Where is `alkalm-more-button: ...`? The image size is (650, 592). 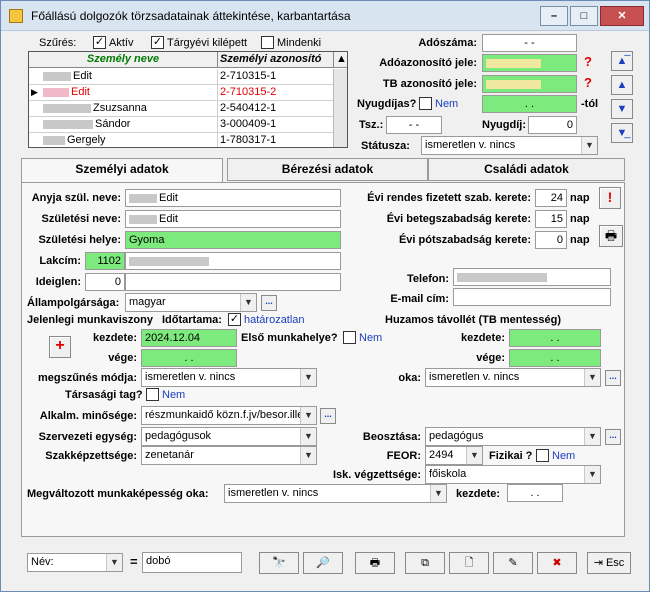
alkalm-more-button: ... is located at coordinates (328, 416).